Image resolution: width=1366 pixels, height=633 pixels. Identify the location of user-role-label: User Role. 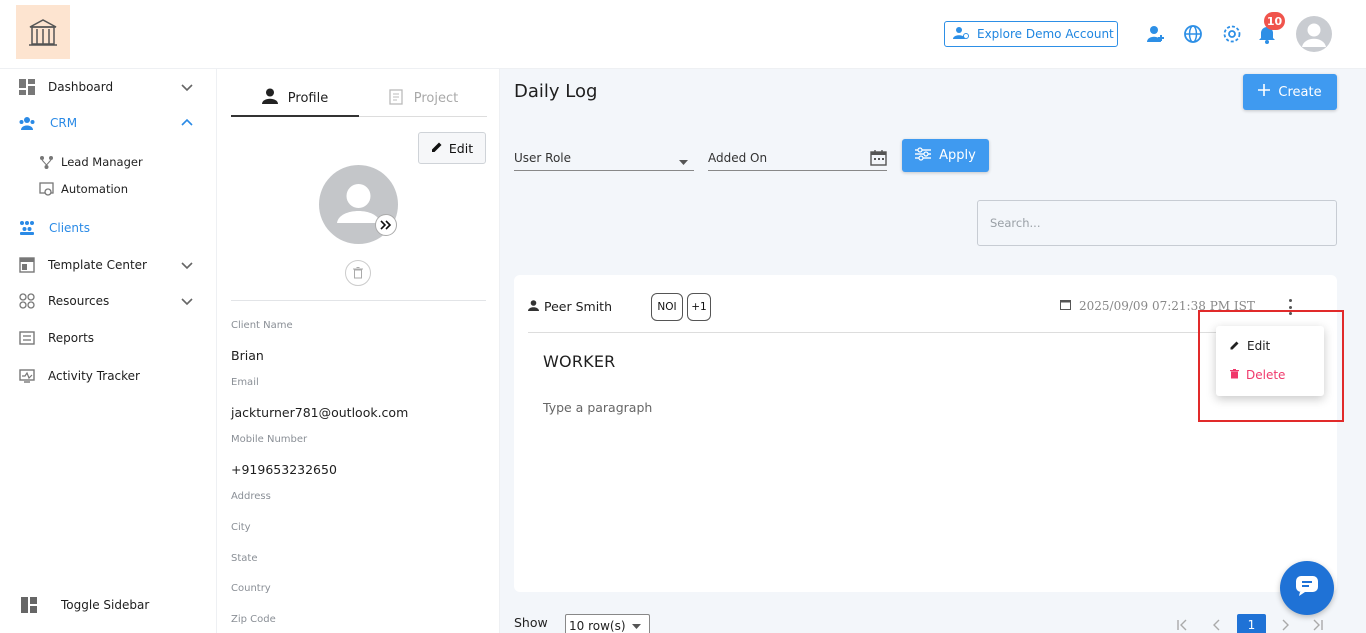
(543, 158).